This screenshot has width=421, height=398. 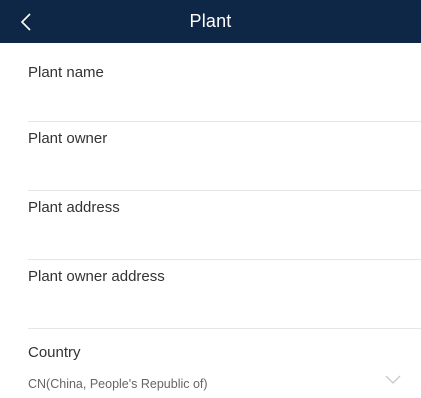 I want to click on chevron-left-icon, so click(x=25, y=21).